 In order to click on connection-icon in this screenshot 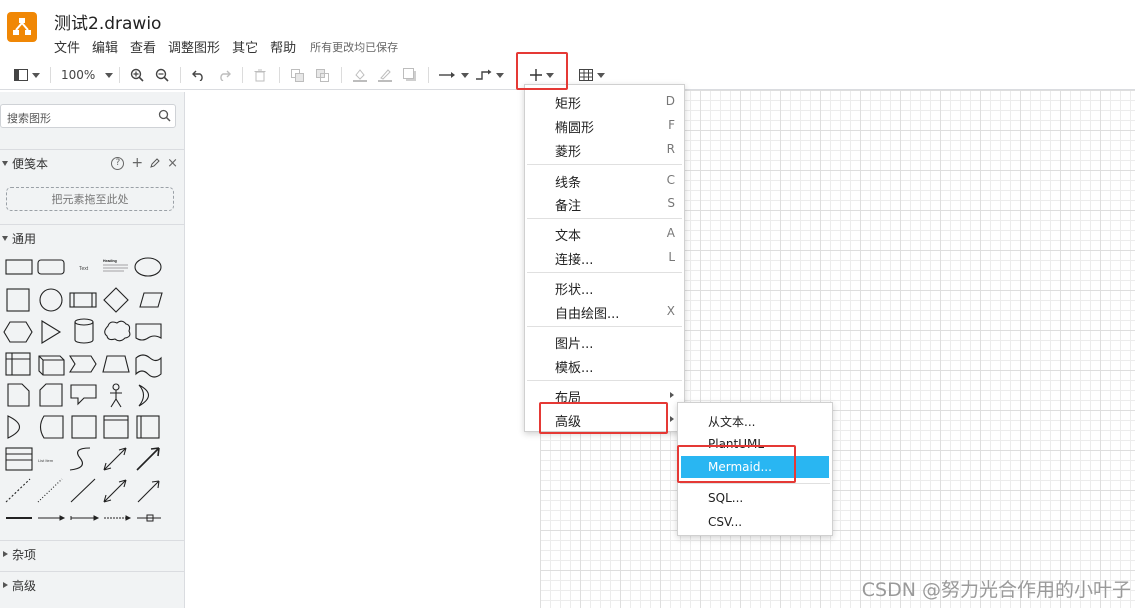, I will do `click(447, 75)`.